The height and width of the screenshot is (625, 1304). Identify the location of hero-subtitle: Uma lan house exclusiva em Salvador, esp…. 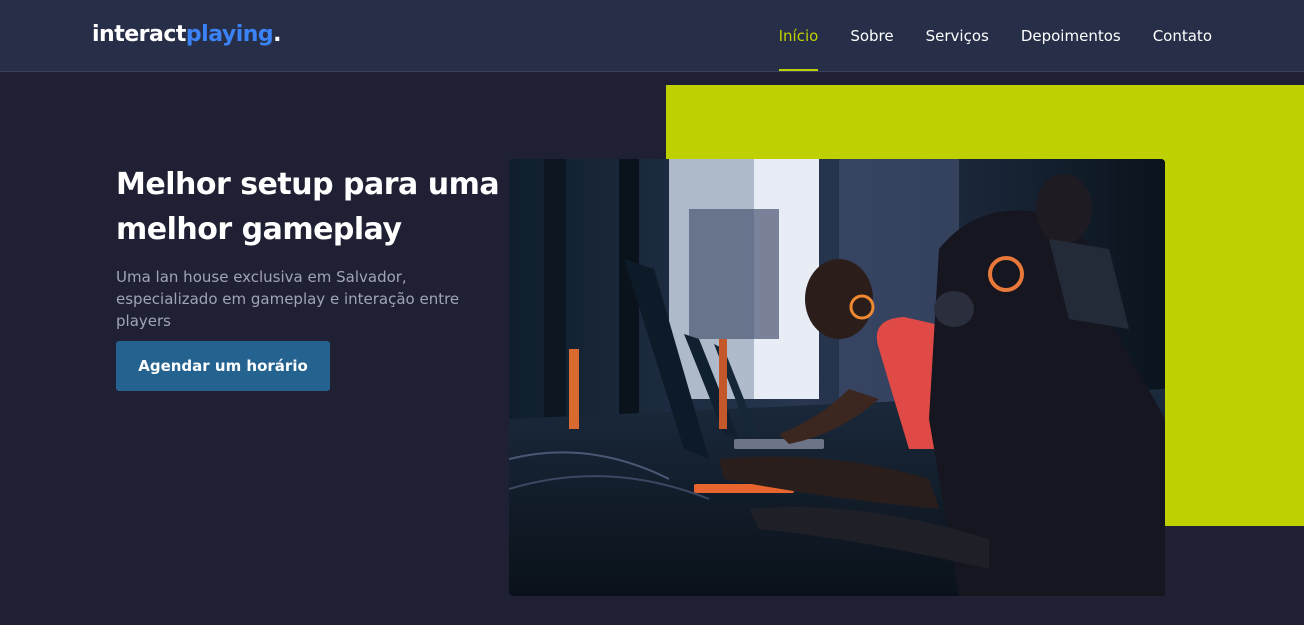
(288, 299).